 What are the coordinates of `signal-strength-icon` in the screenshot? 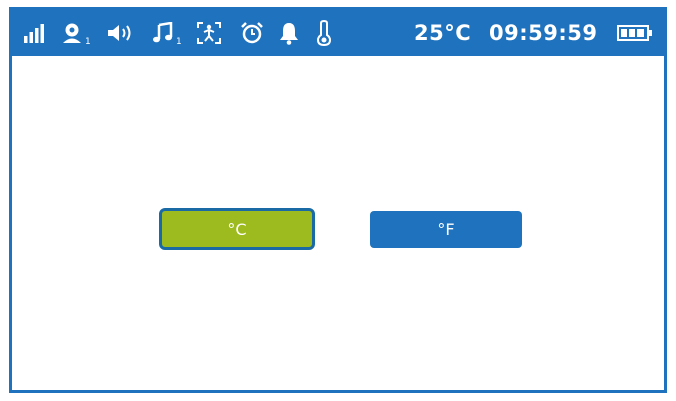 It's located at (34, 33).